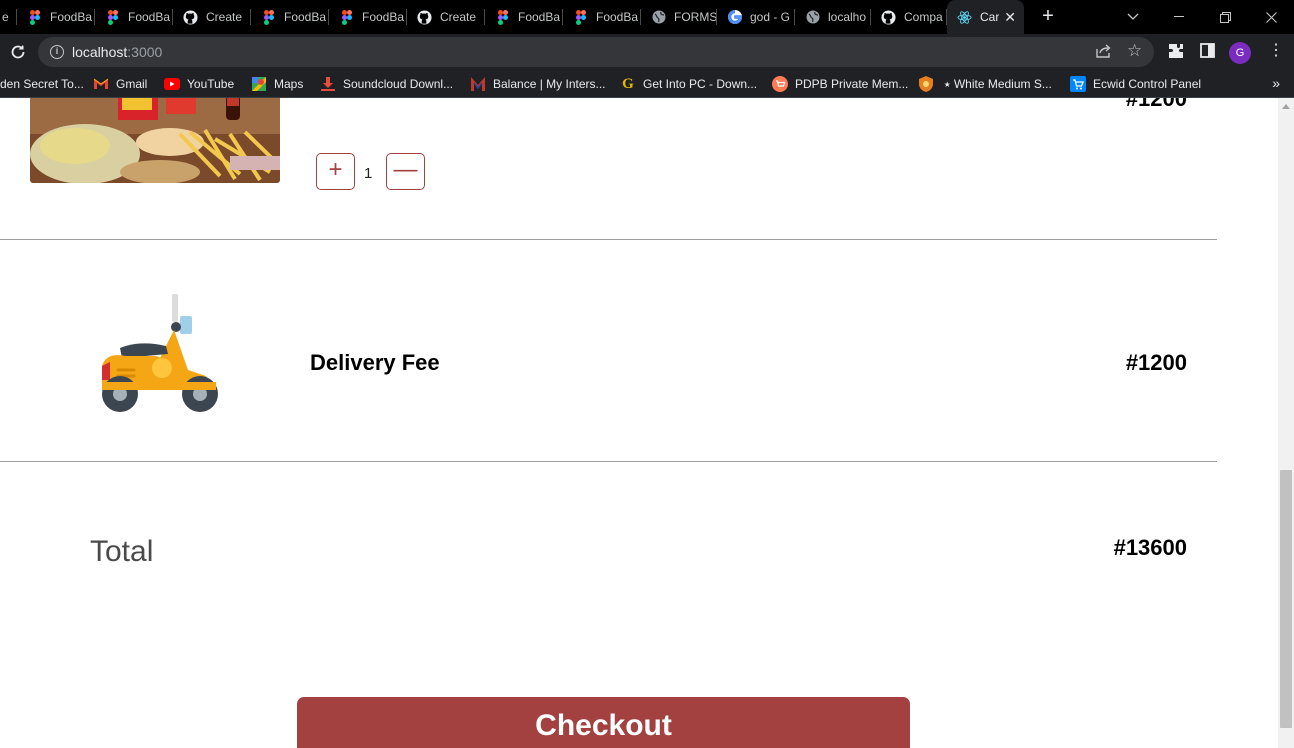 The height and width of the screenshot is (748, 1294). I want to click on tab-0: e, so click(8, 17).